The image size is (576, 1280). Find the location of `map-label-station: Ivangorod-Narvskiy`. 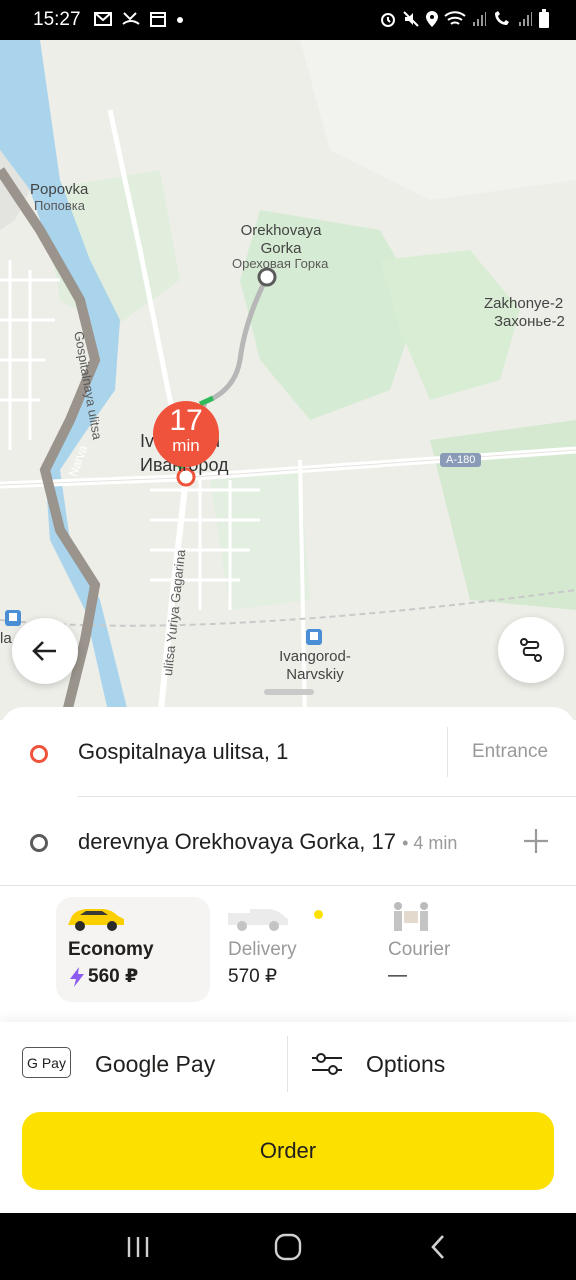

map-label-station: Ivangorod-Narvskiy is located at coordinates (315, 665).